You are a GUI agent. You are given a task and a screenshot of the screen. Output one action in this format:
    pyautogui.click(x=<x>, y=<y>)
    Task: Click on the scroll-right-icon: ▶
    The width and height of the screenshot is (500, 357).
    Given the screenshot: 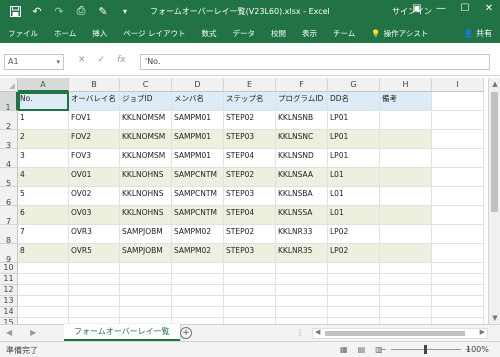 What is the action you would take?
    pyautogui.click(x=482, y=332)
    